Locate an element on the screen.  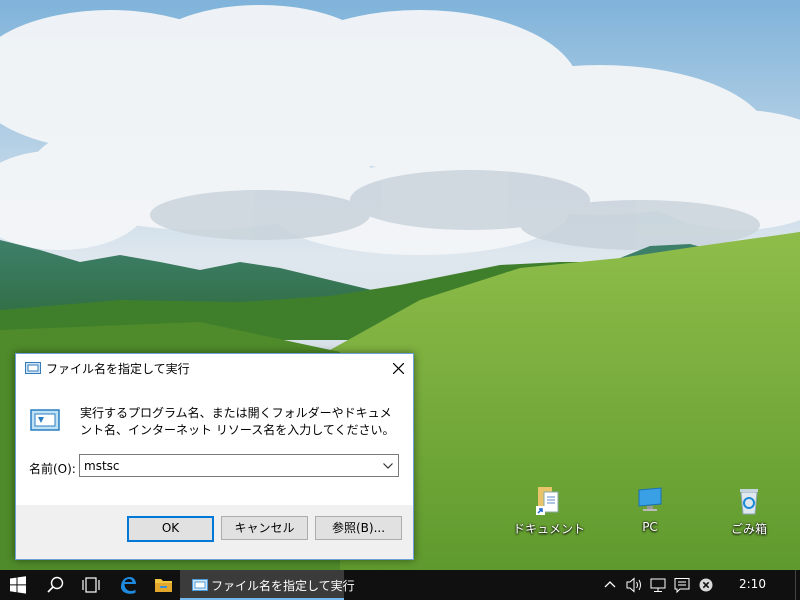
task-view-icon is located at coordinates (91, 585).